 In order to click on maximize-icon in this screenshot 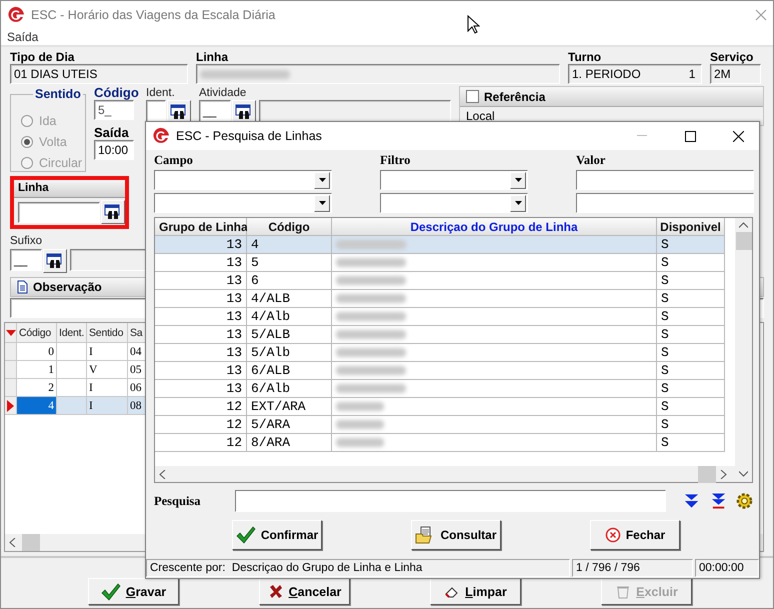, I will do `click(690, 136)`.